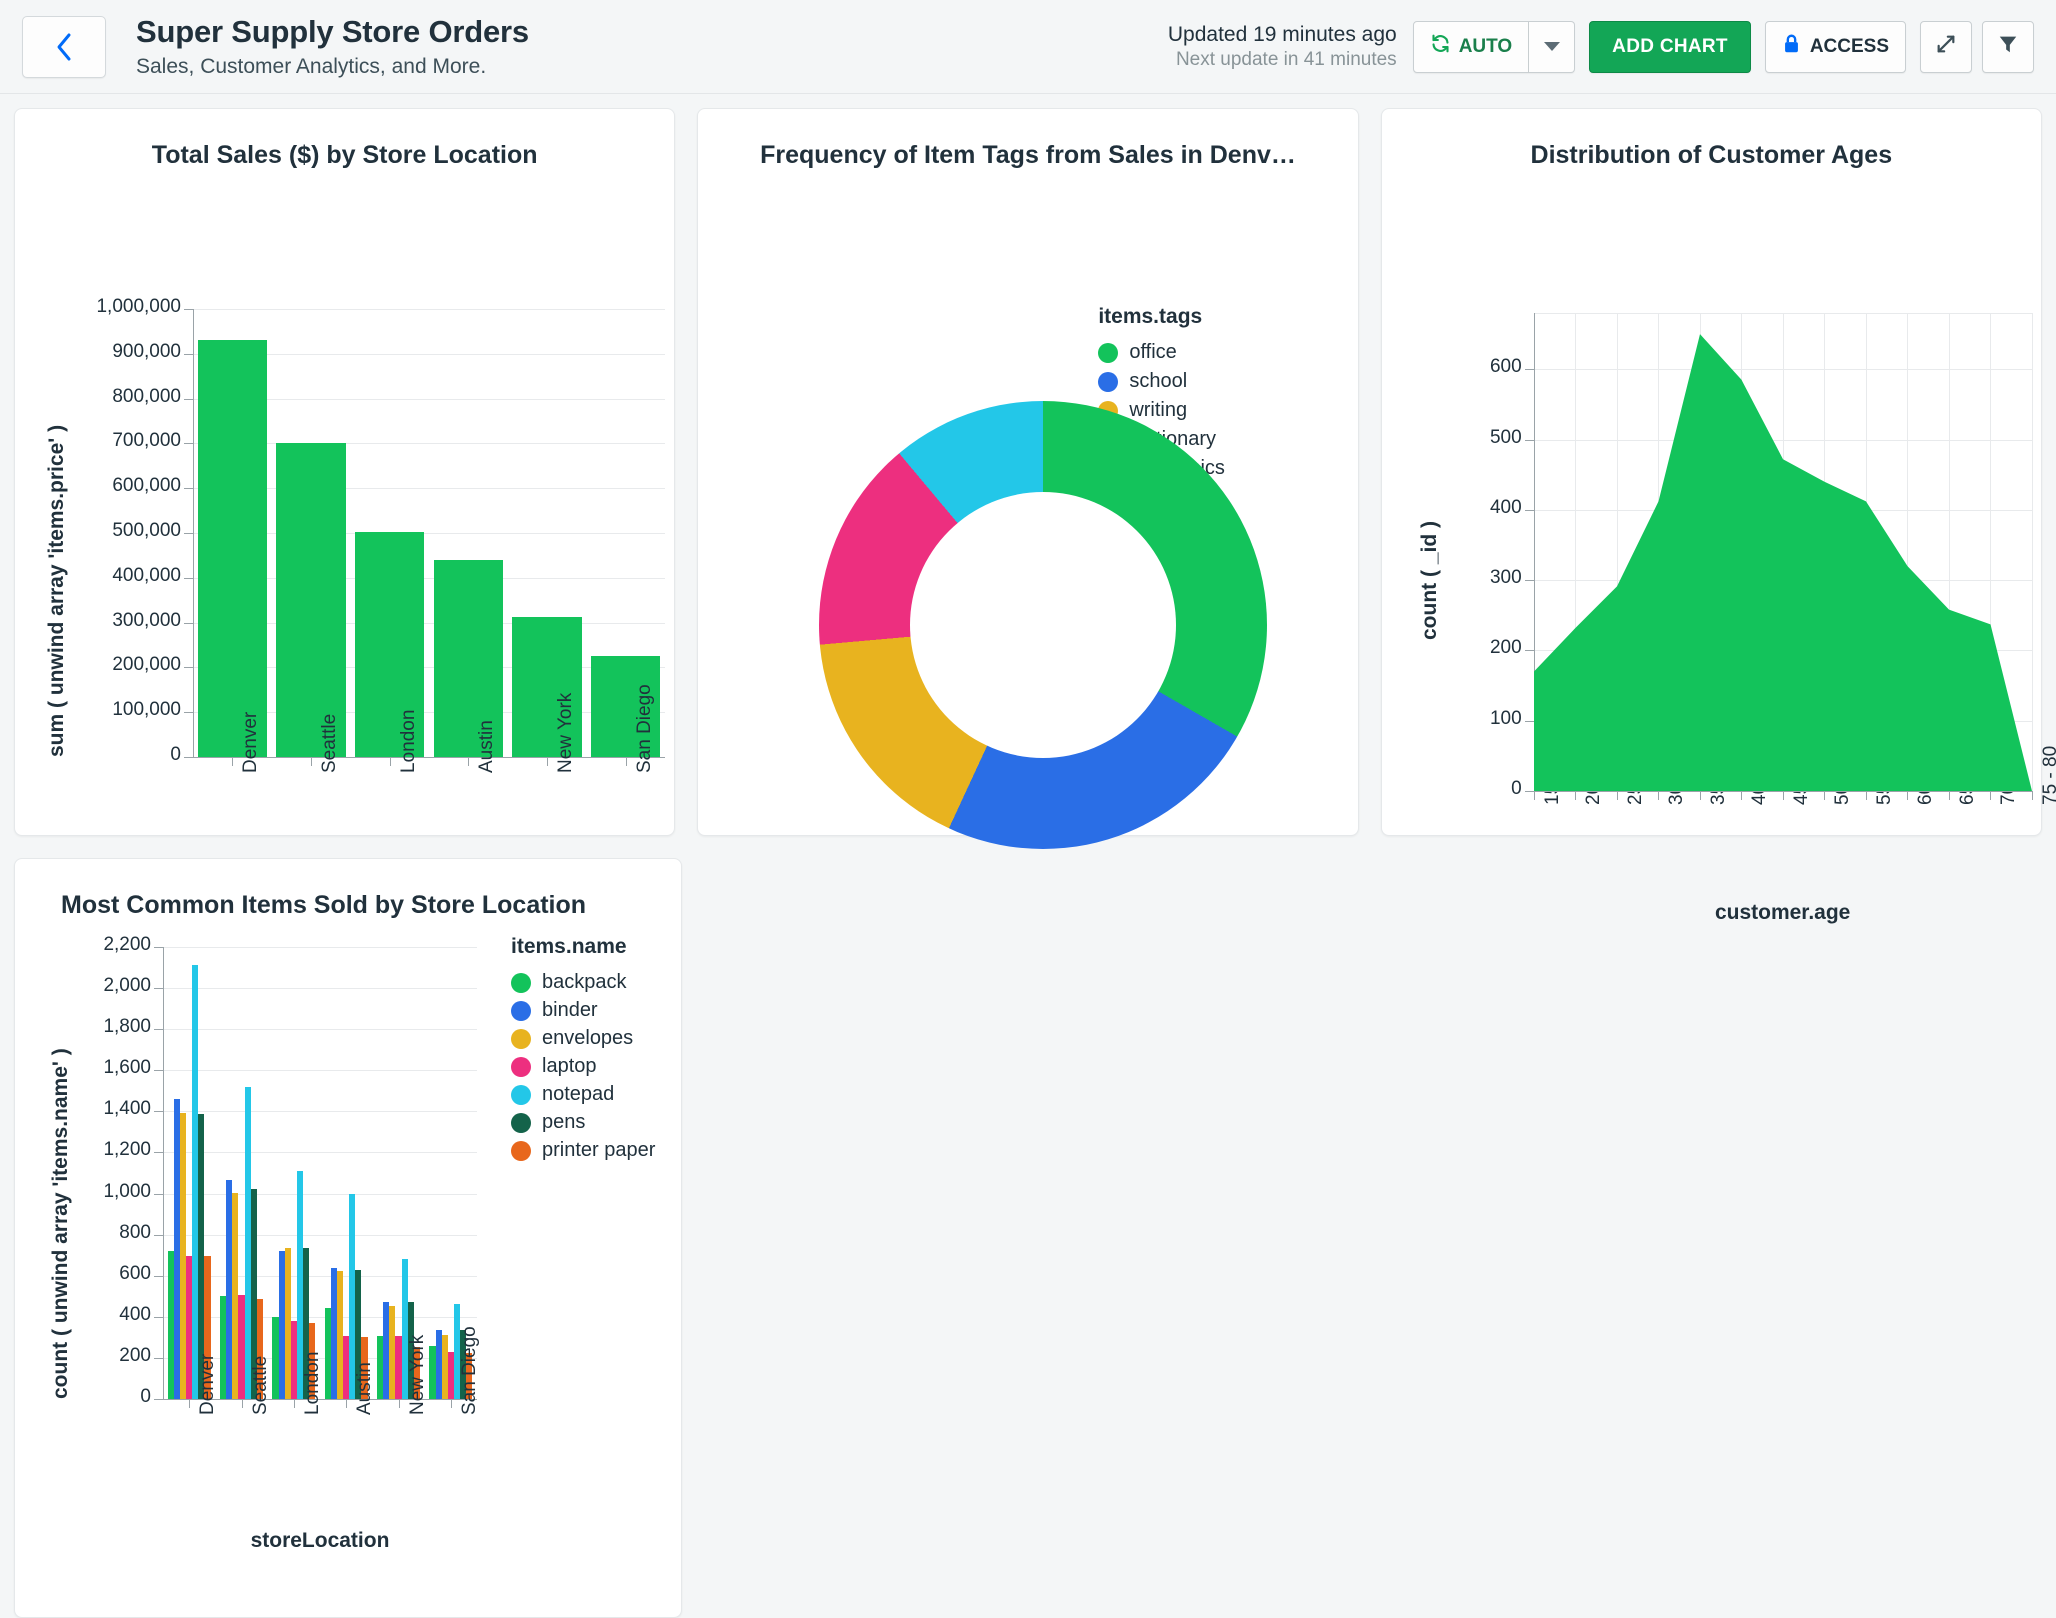 The image size is (2056, 1618). What do you see at coordinates (1946, 46) in the screenshot?
I see `fullscreen-button` at bounding box center [1946, 46].